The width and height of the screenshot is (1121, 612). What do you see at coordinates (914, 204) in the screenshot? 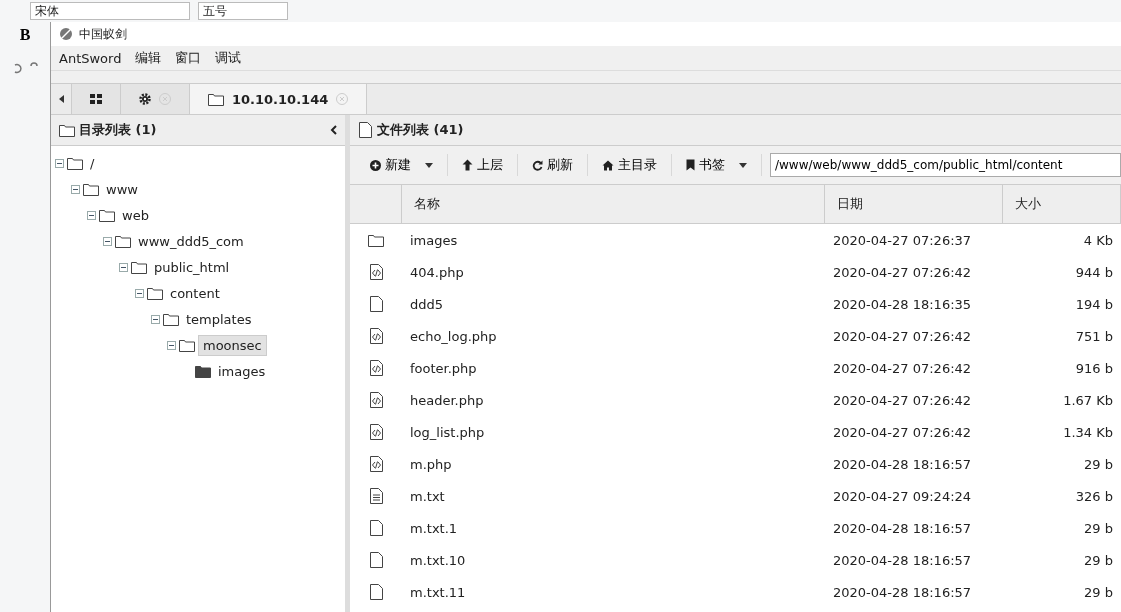
I see `column-header: 日期` at bounding box center [914, 204].